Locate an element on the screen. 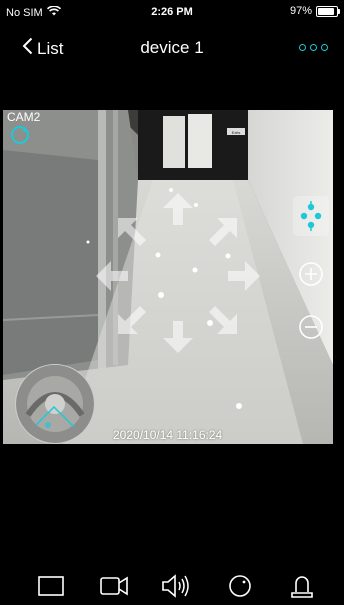  talk-button is located at coordinates (302, 586).